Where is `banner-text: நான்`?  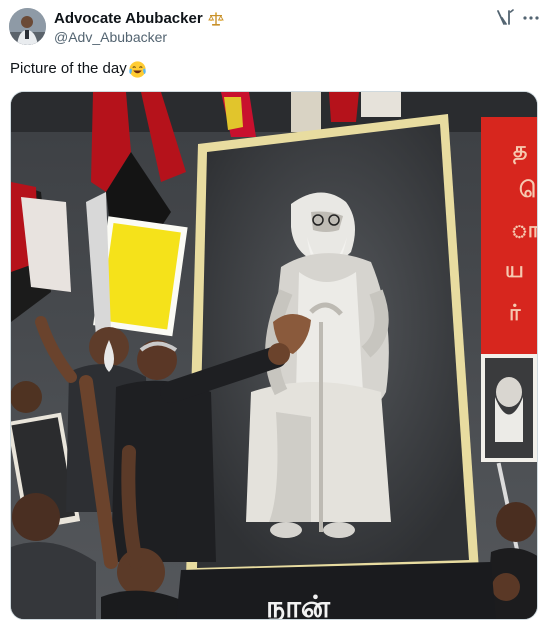
banner-text: நான் is located at coordinates (298, 605).